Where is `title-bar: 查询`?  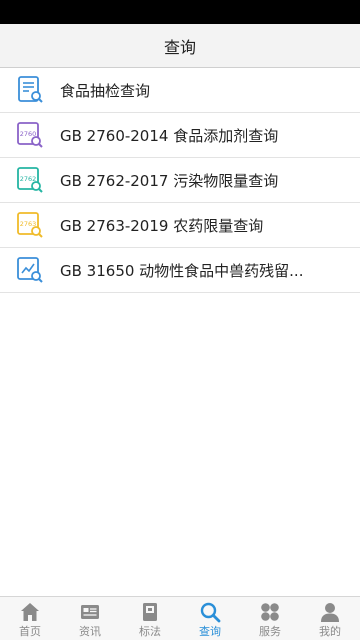
title-bar: 查询 is located at coordinates (180, 46).